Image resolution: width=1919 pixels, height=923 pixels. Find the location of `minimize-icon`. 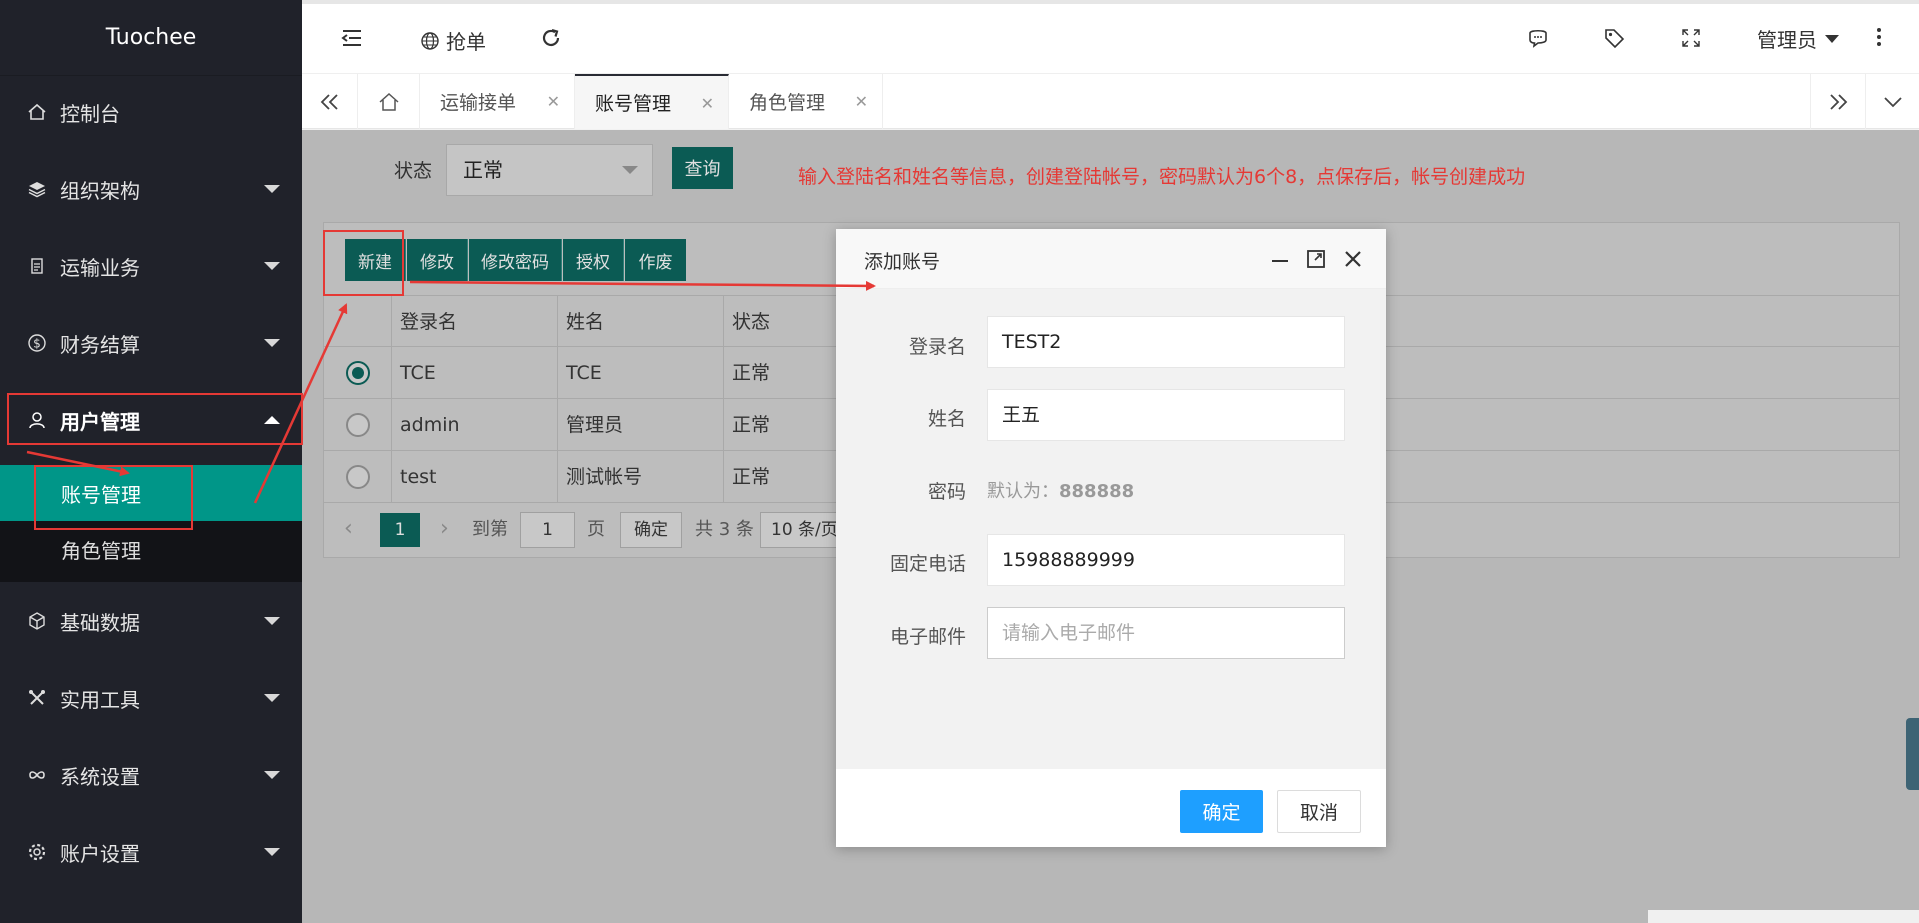

minimize-icon is located at coordinates (1280, 259).